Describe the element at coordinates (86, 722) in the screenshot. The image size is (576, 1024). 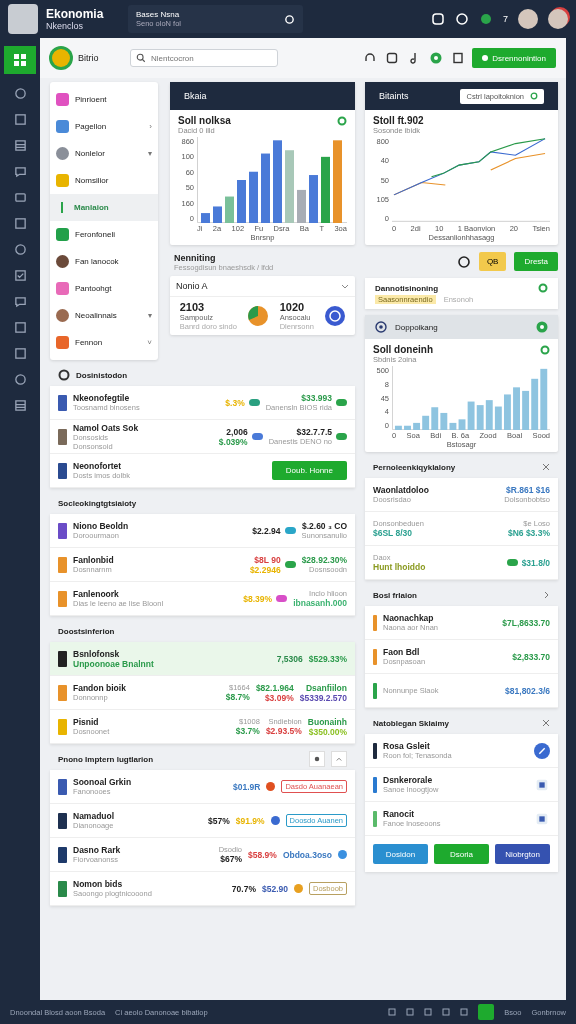
I see `item-name: Pisnid` at that location.